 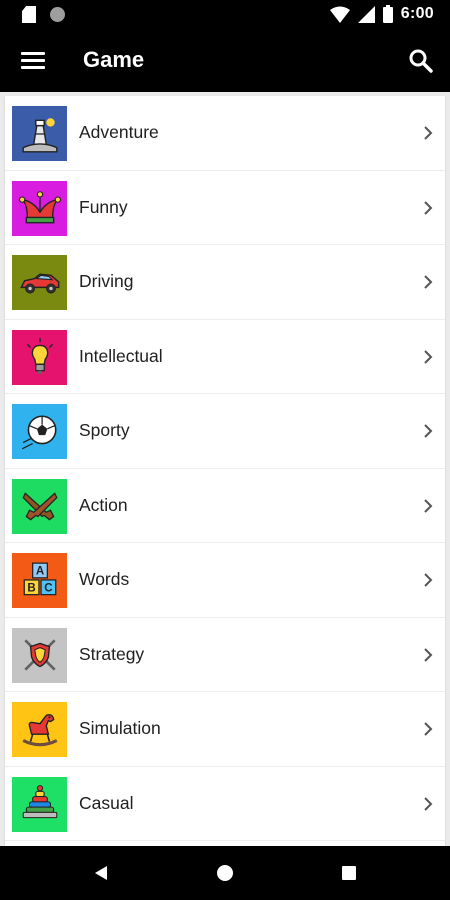 I want to click on list-item-driving: Driving, so click(x=225, y=282).